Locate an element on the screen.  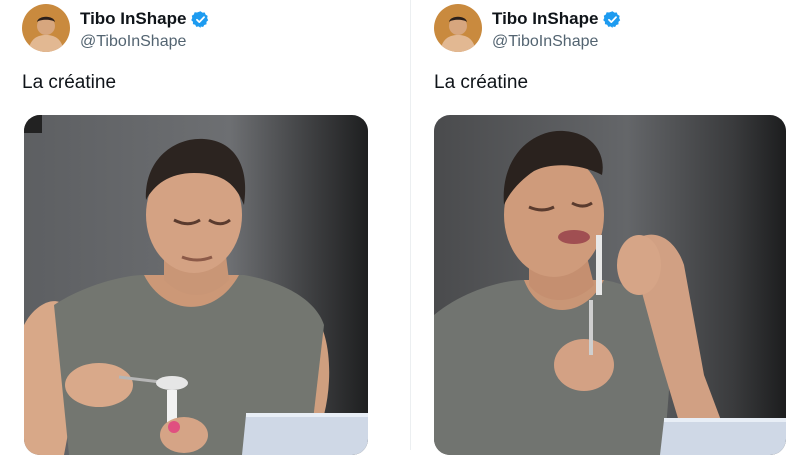
column-divider is located at coordinates (410, 225).